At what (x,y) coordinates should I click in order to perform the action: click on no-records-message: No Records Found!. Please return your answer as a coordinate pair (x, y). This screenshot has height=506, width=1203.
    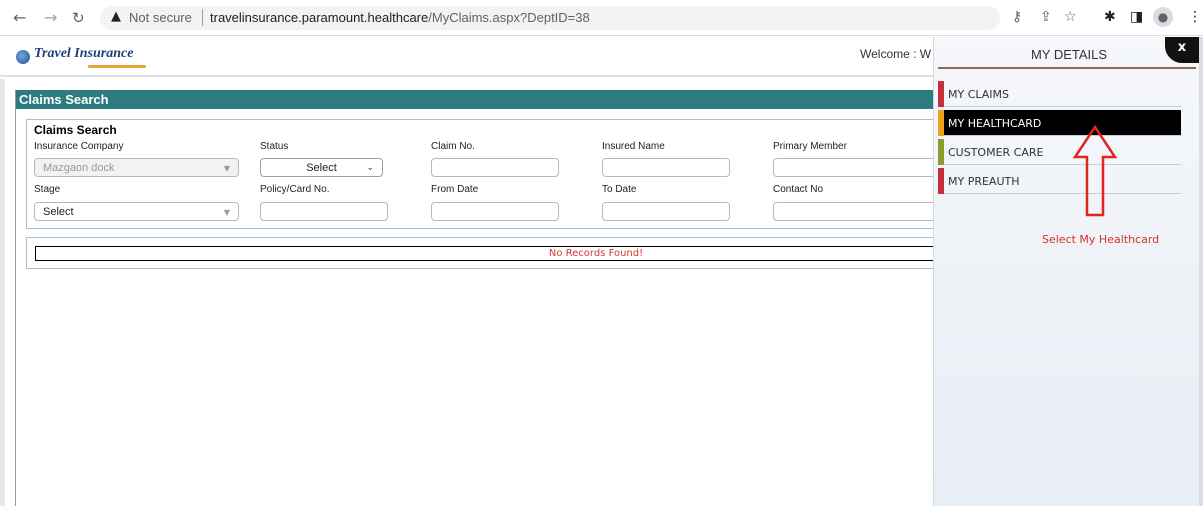
    Looking at the image, I should click on (596, 253).